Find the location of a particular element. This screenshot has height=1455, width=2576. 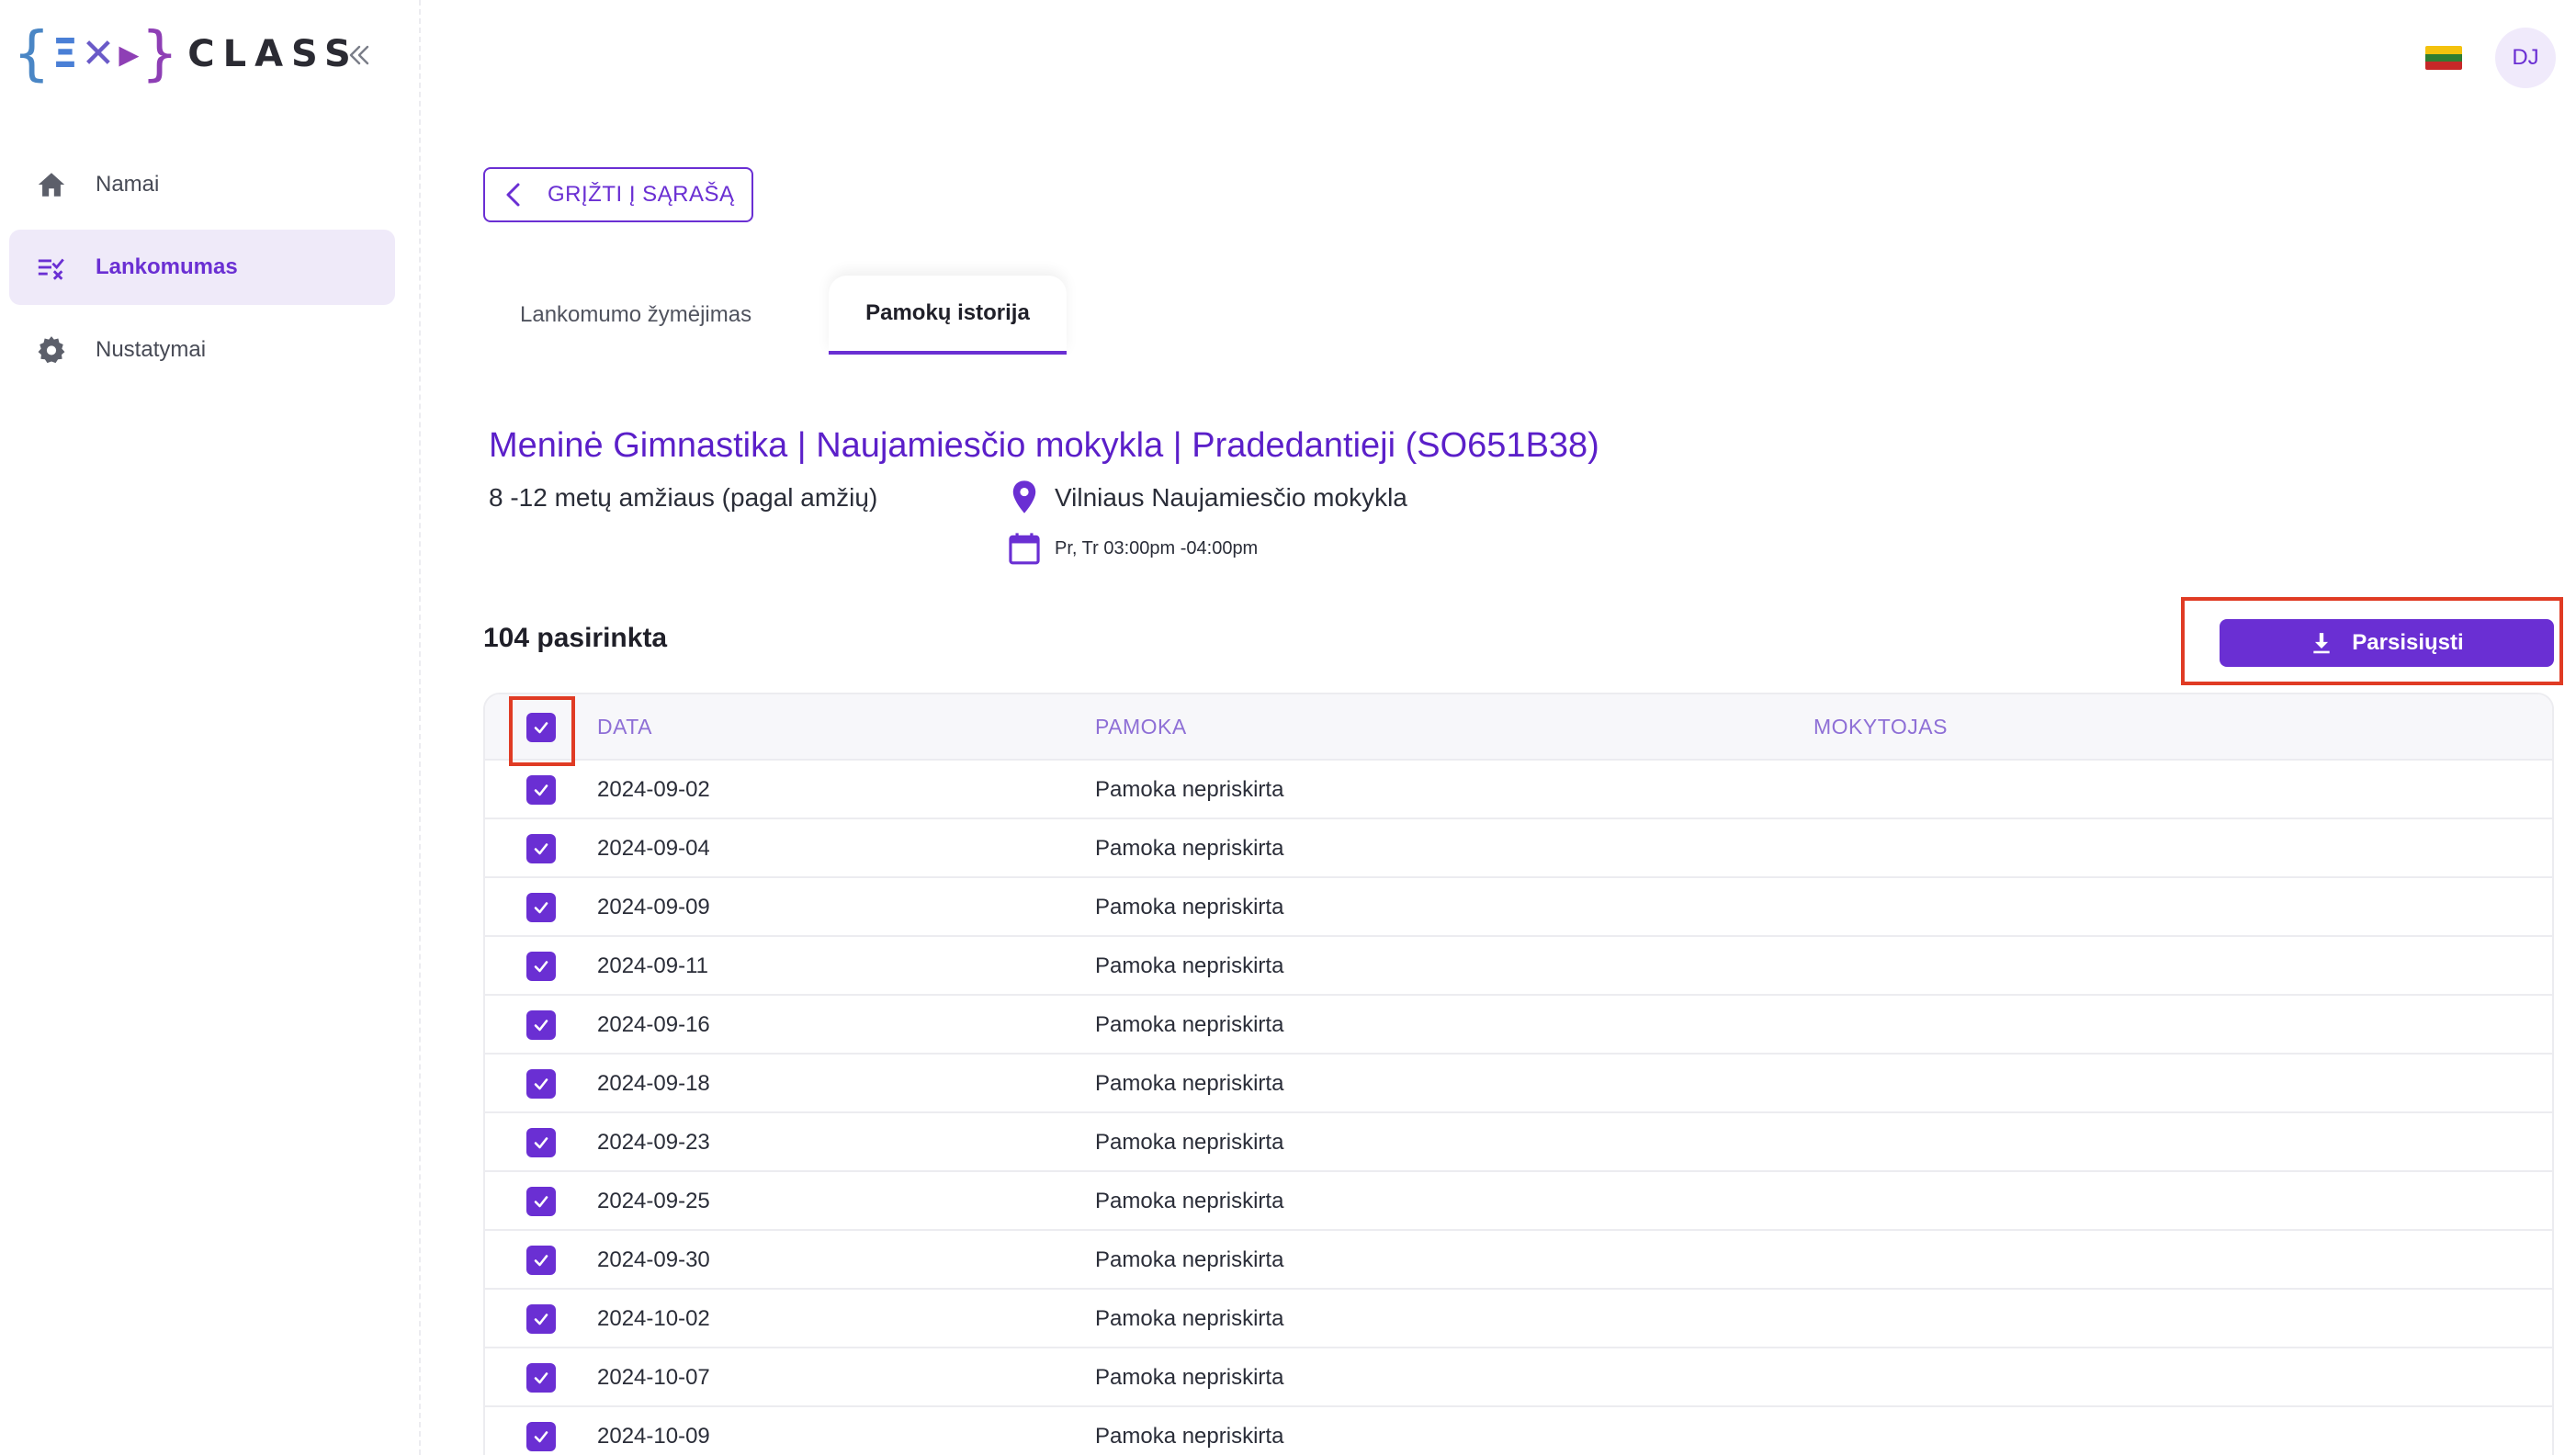

table-row: 2024-09-09 Pamoka nepriskirta is located at coordinates (1518, 907).